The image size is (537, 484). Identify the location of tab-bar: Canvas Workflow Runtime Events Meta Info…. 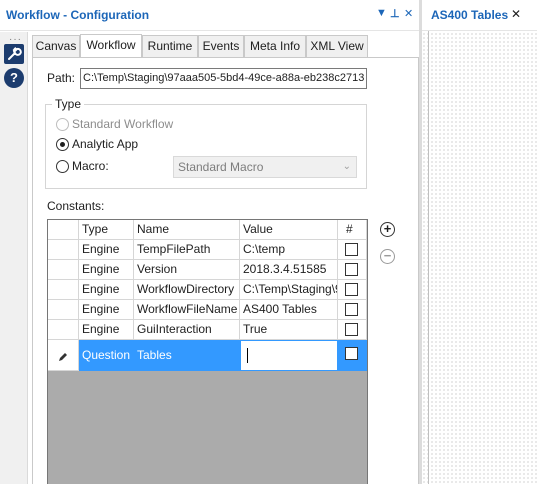
(225, 45).